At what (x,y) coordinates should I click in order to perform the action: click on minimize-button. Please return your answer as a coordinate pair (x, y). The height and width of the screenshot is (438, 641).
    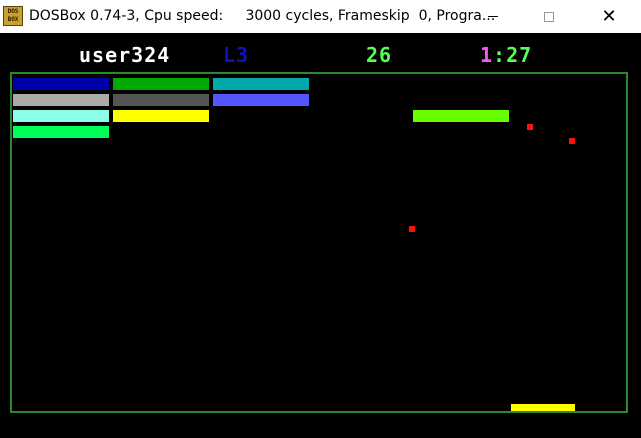
    Looking at the image, I should click on (493, 16).